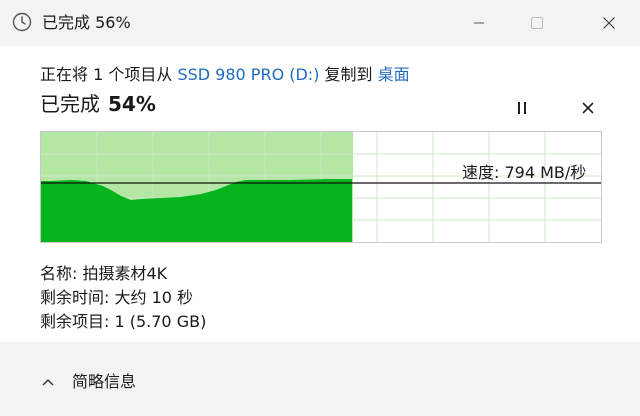 Image resolution: width=640 pixels, height=416 pixels. Describe the element at coordinates (117, 297) in the screenshot. I see `time-remaining: 剩余时间: 大约 10 秒` at that location.